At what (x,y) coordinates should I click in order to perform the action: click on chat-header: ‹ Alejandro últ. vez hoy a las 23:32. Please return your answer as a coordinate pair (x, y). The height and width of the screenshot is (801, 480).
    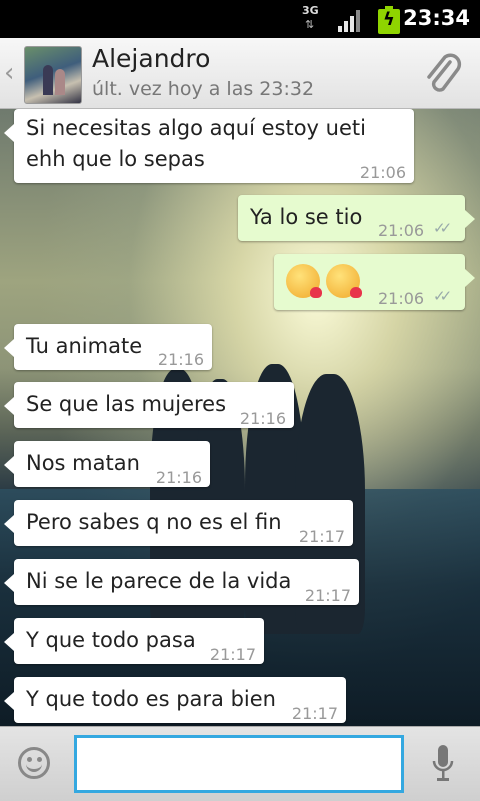
    Looking at the image, I should click on (240, 73).